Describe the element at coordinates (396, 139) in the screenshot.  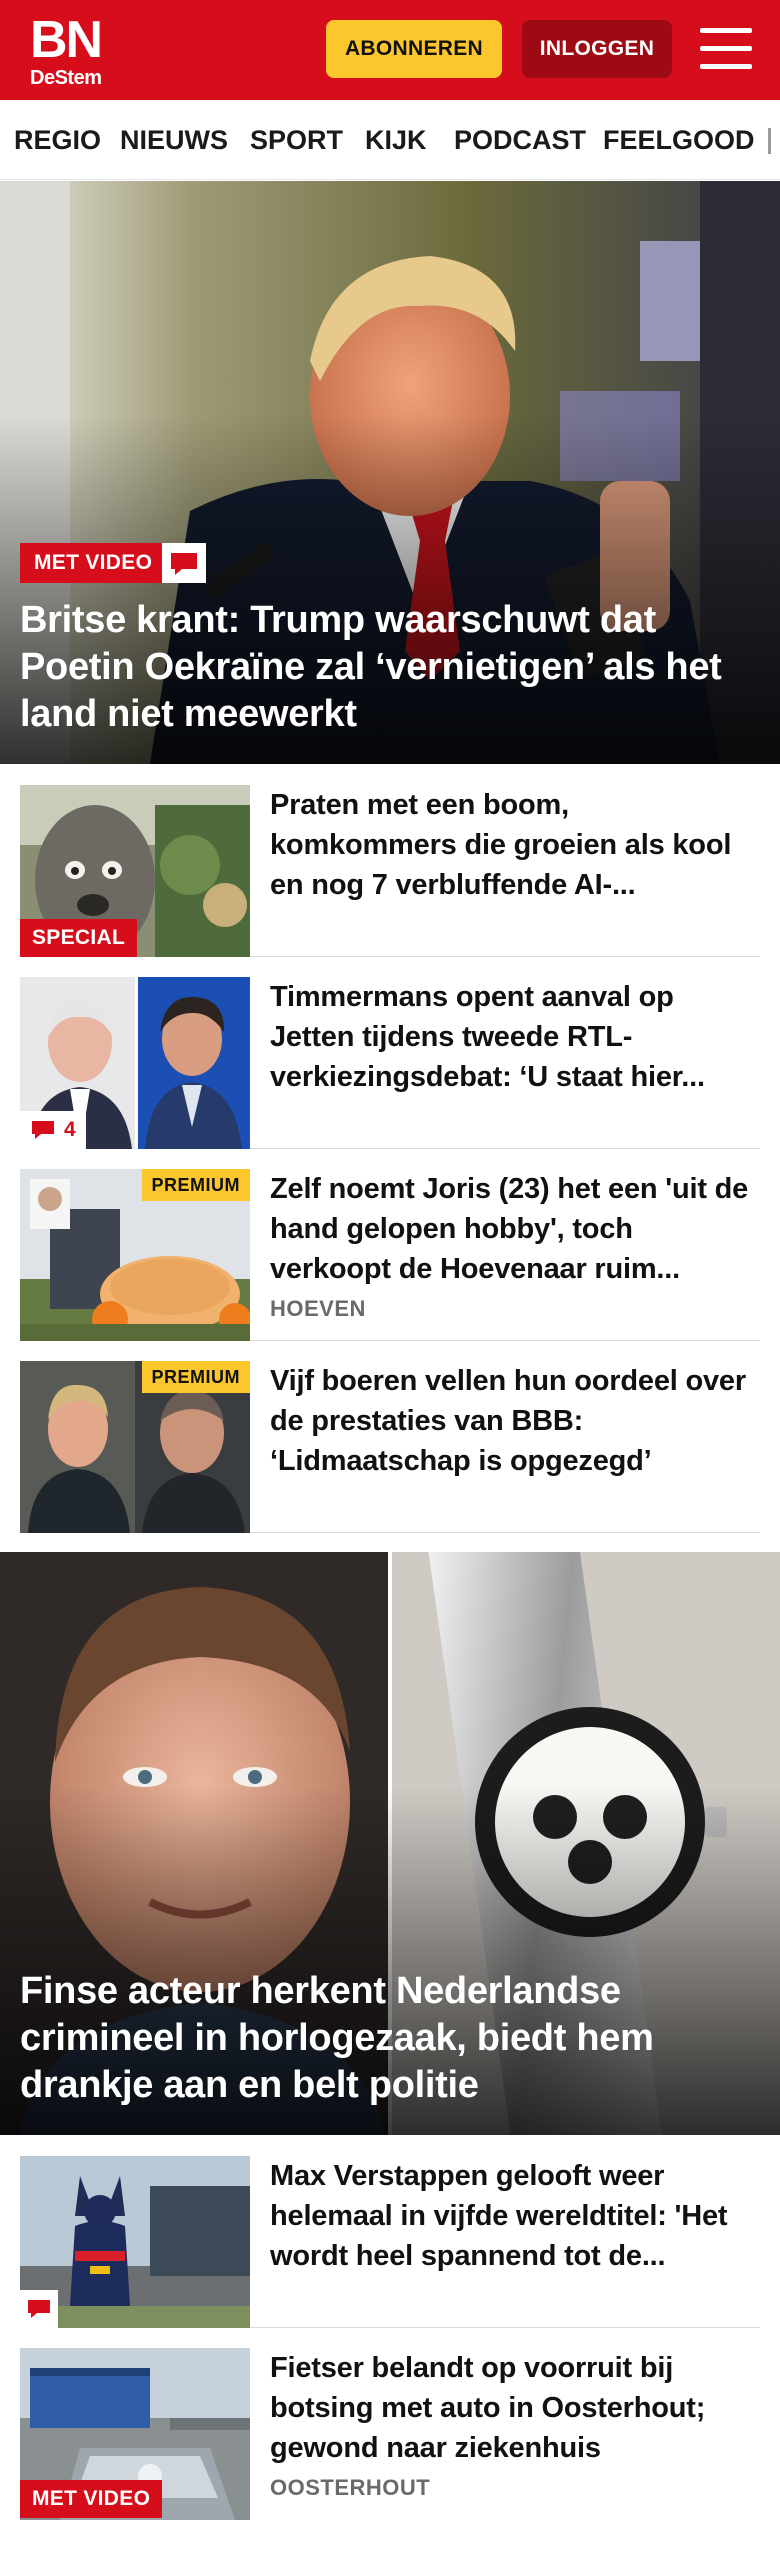
I see `nav-item-kijk: KIJK` at that location.